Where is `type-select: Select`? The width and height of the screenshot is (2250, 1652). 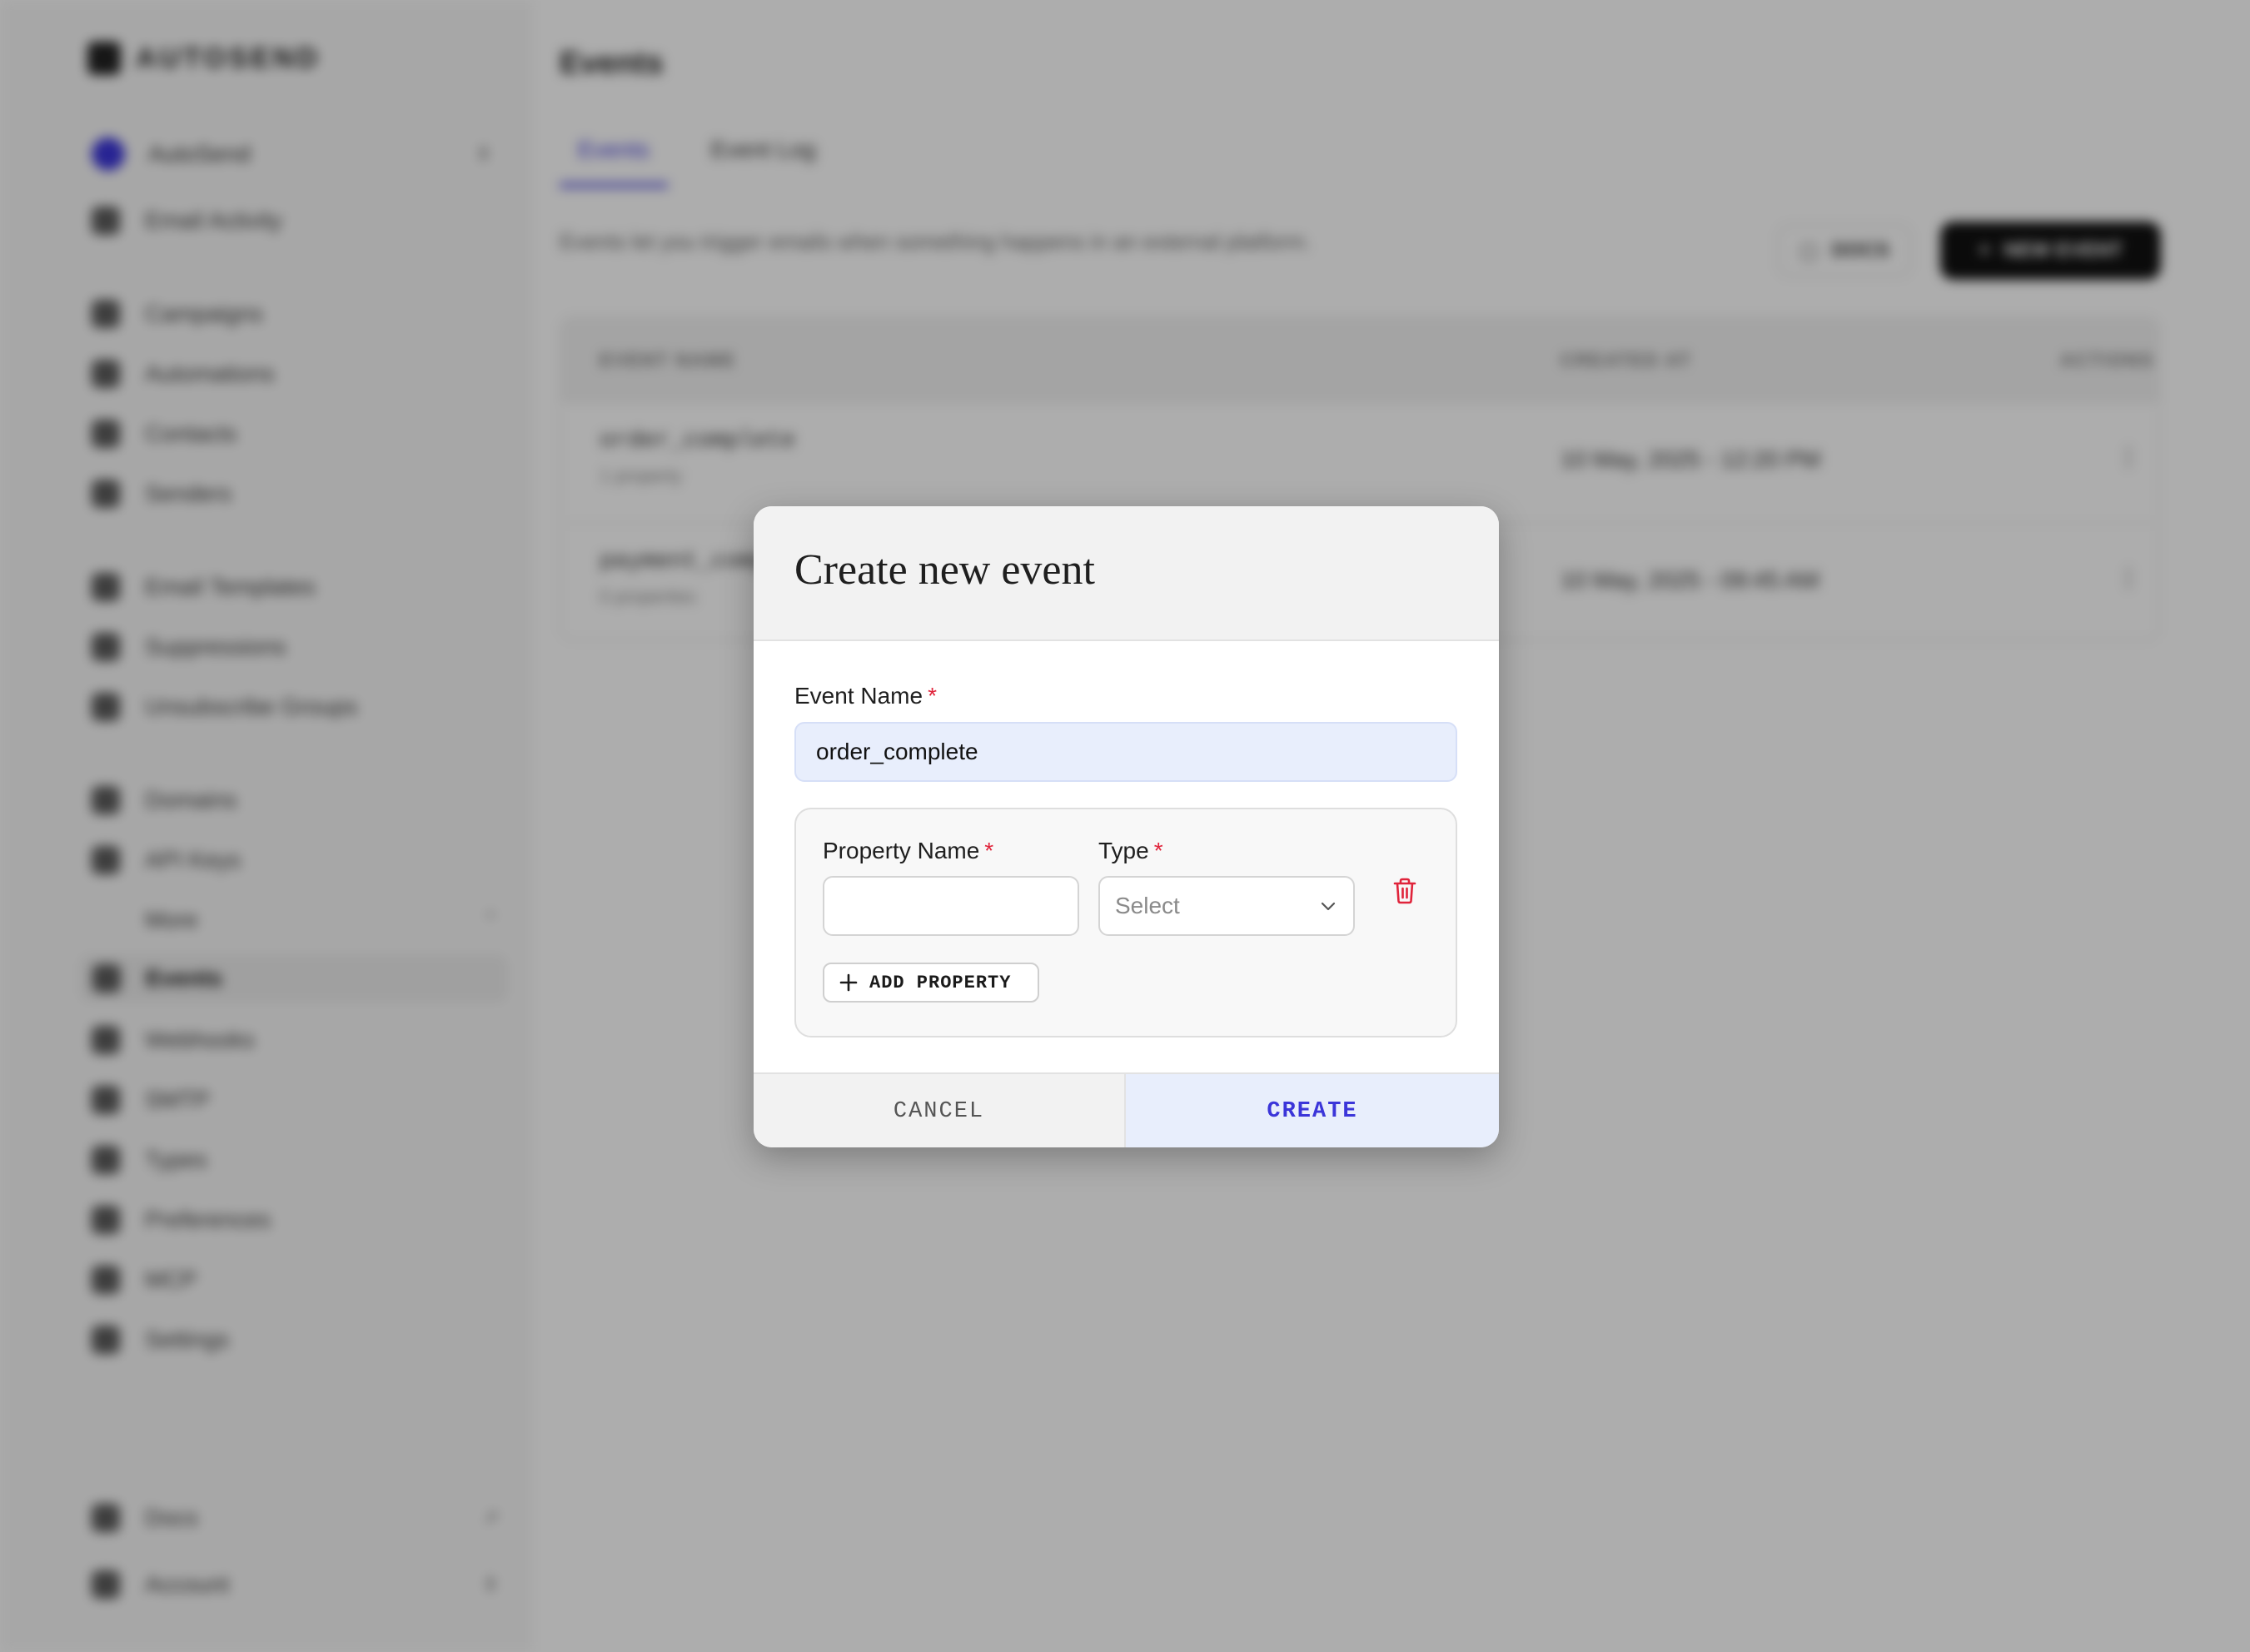
type-select: Select is located at coordinates (1226, 906).